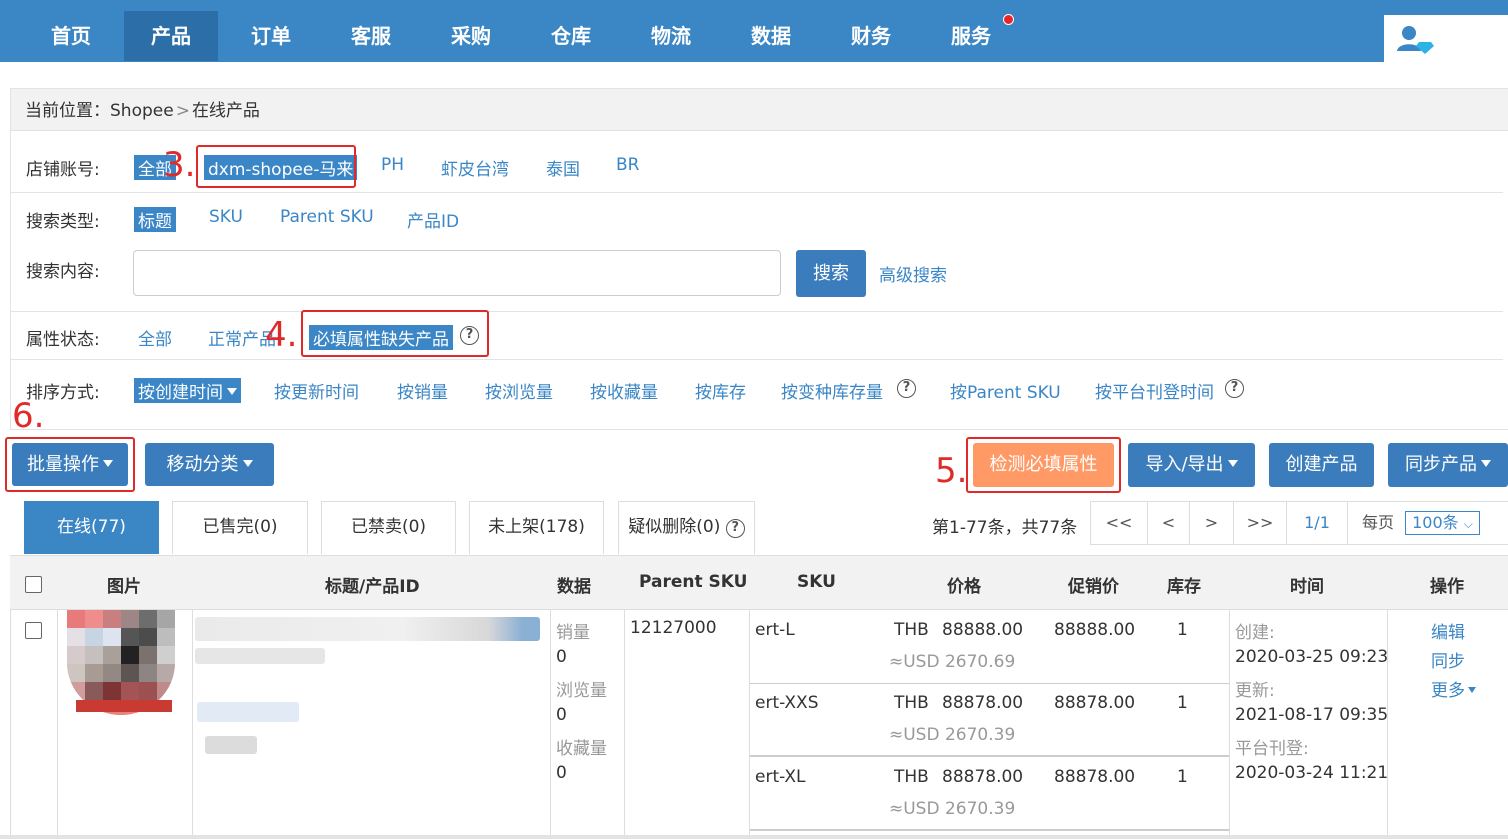 This screenshot has width=1508, height=839. Describe the element at coordinates (433, 219) in the screenshot. I see `search-type-product-id: 产品ID` at that location.